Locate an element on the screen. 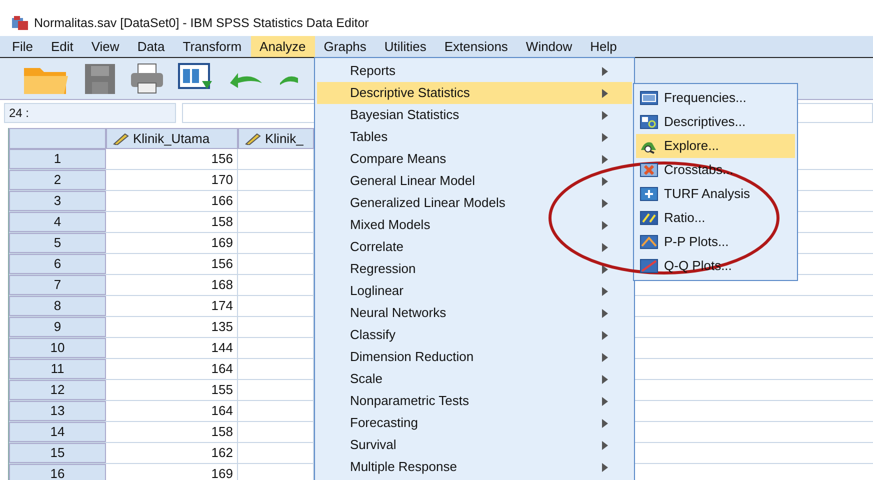 The width and height of the screenshot is (873, 480). menu-item: Analyze is located at coordinates (282, 46).